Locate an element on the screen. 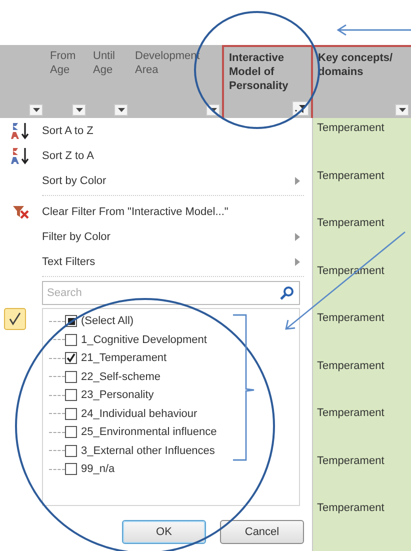  cancel-button: Cancel is located at coordinates (262, 532).